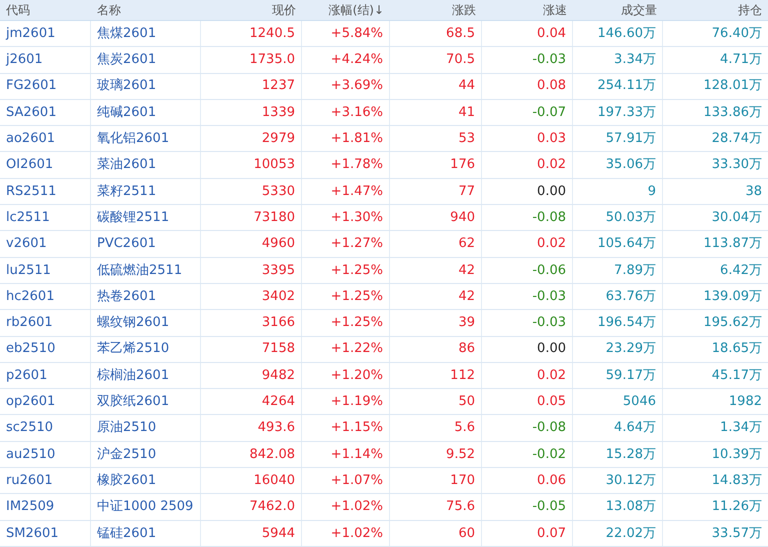 The height and width of the screenshot is (547, 768). I want to click on open-interest-cell-text: 139.09万, so click(733, 297).